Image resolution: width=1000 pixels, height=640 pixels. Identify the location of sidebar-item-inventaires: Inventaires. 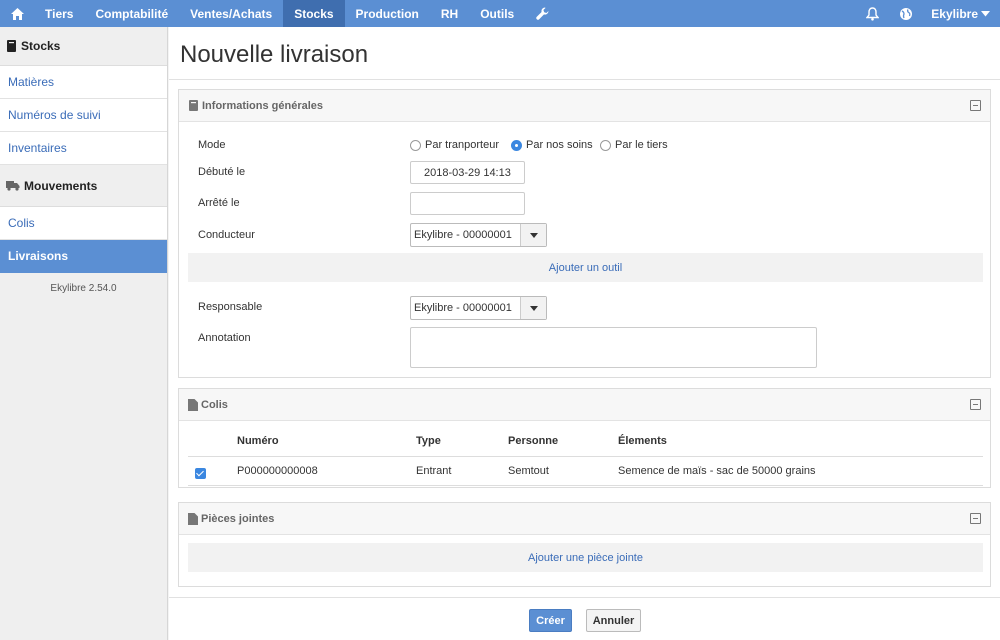
(83, 148).